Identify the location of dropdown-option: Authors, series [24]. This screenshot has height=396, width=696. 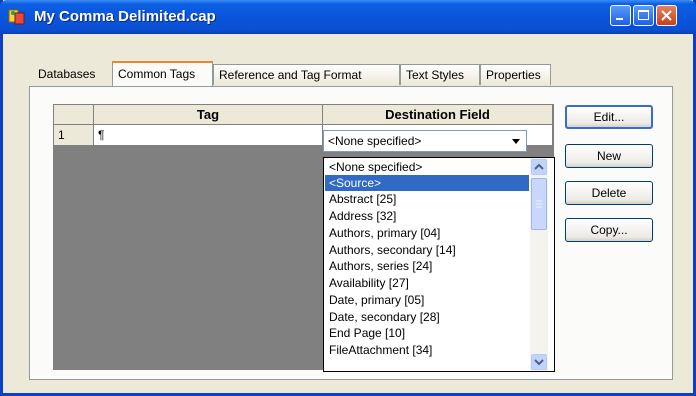
(427, 266).